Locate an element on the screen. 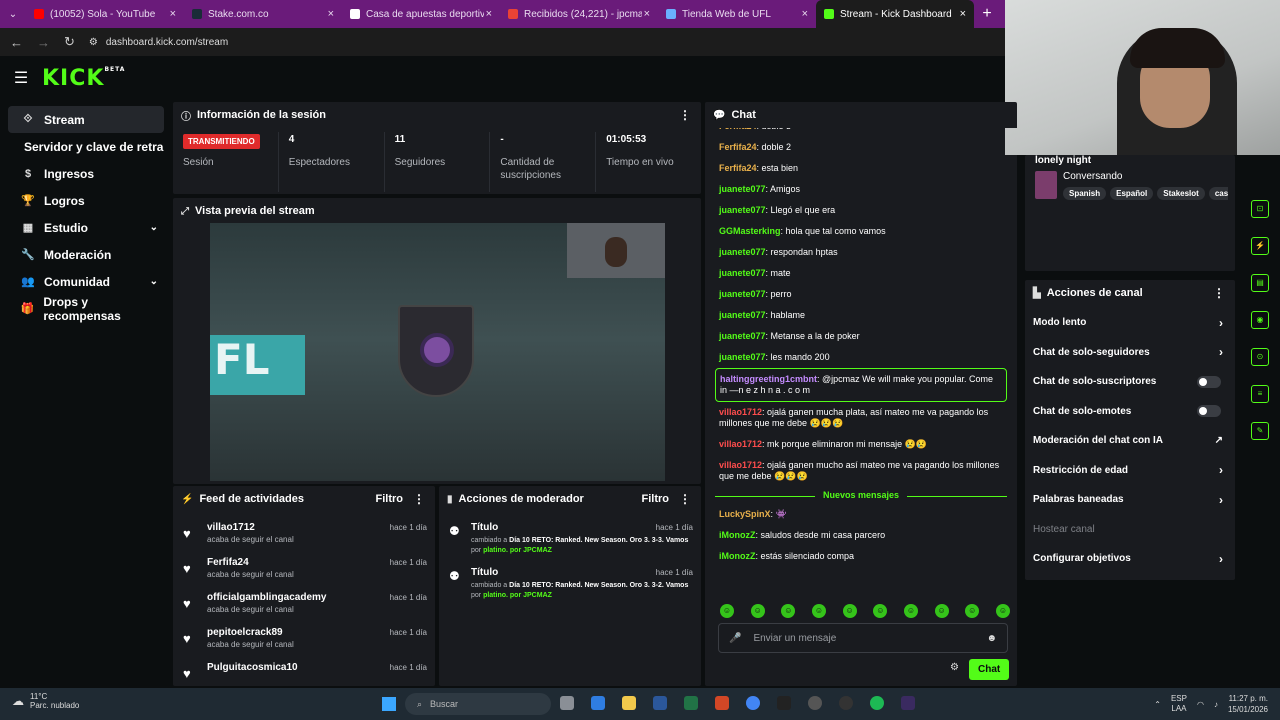  chat-username: GGMasterking is located at coordinates (750, 231).